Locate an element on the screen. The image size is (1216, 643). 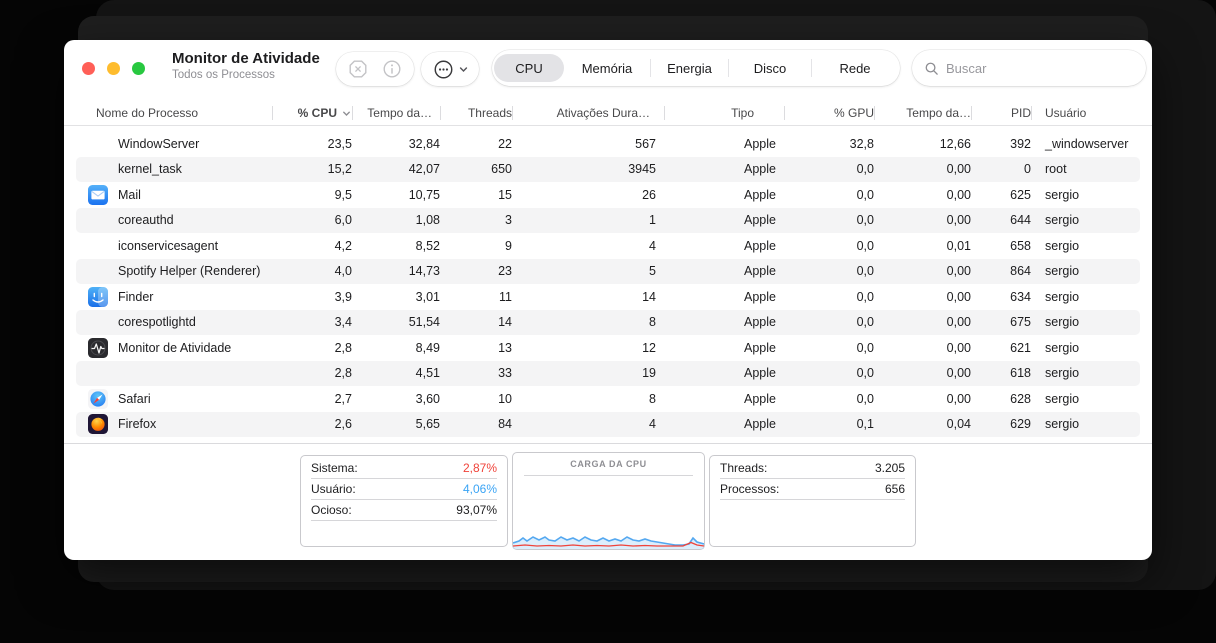
search-input is located at coordinates (1040, 68).